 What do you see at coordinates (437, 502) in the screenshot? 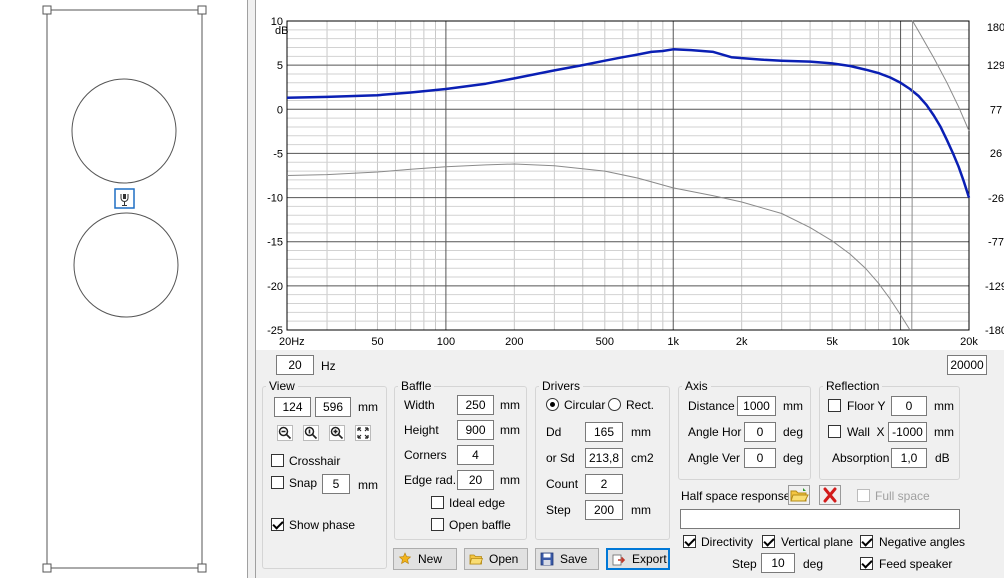
I see `ideal-edge-checkbox` at bounding box center [437, 502].